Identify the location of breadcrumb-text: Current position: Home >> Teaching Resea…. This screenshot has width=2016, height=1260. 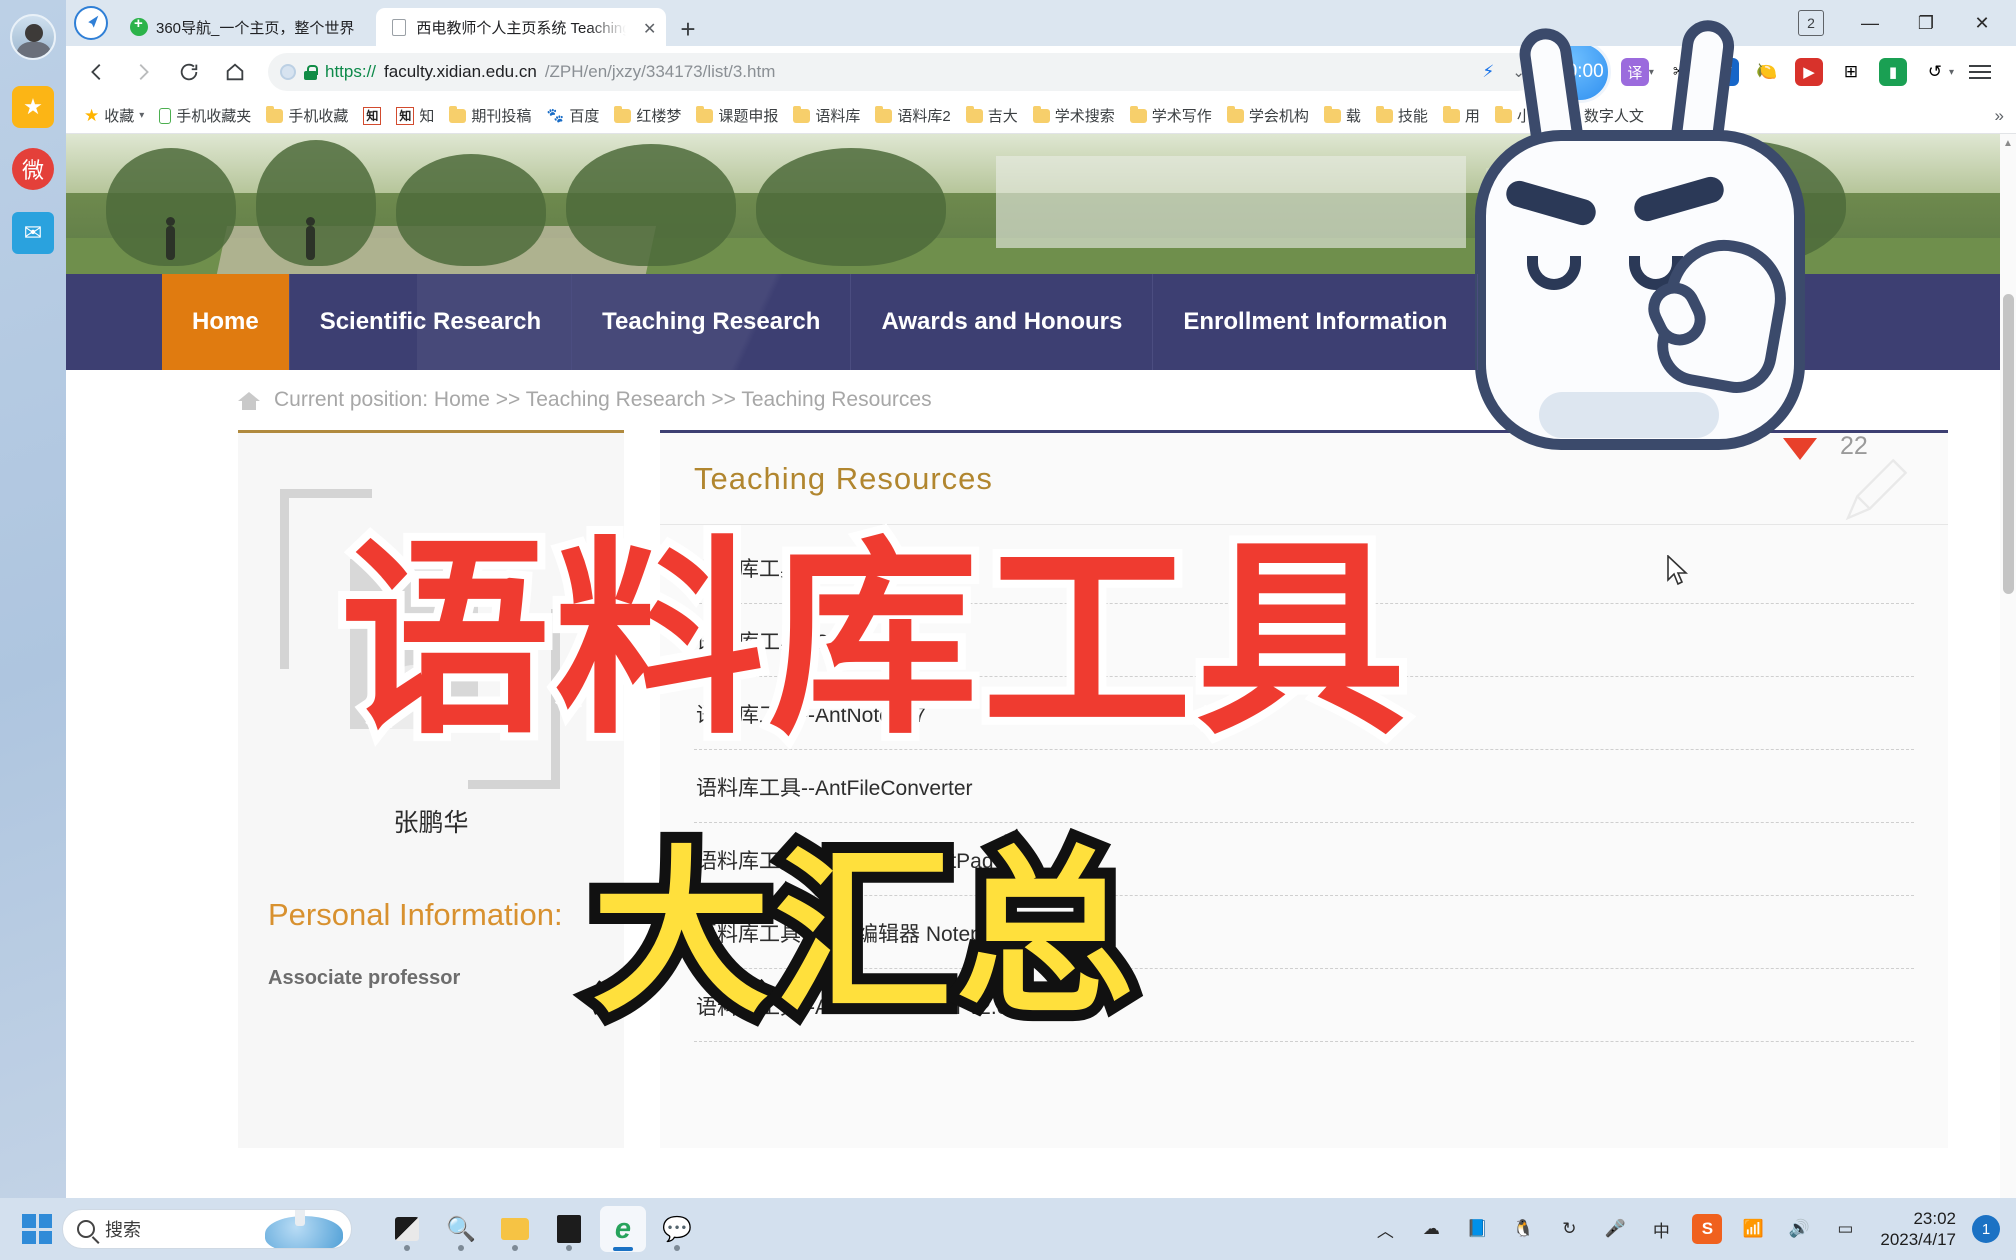
(603, 399).